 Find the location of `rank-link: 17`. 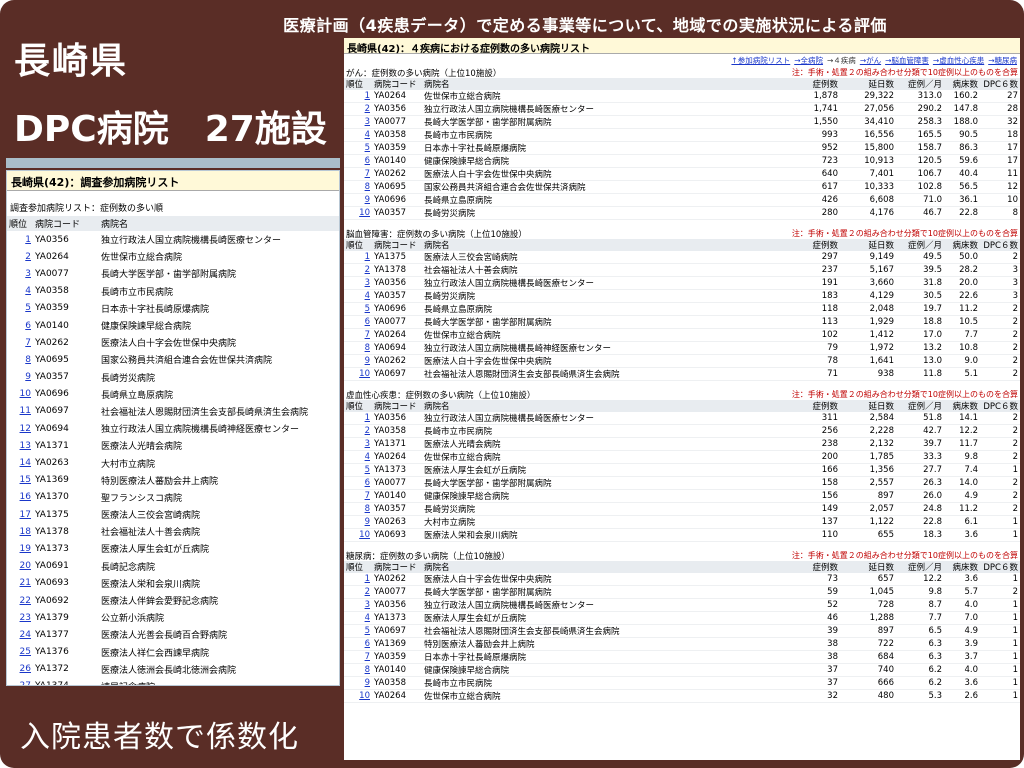

rank-link: 17 is located at coordinates (25, 515).